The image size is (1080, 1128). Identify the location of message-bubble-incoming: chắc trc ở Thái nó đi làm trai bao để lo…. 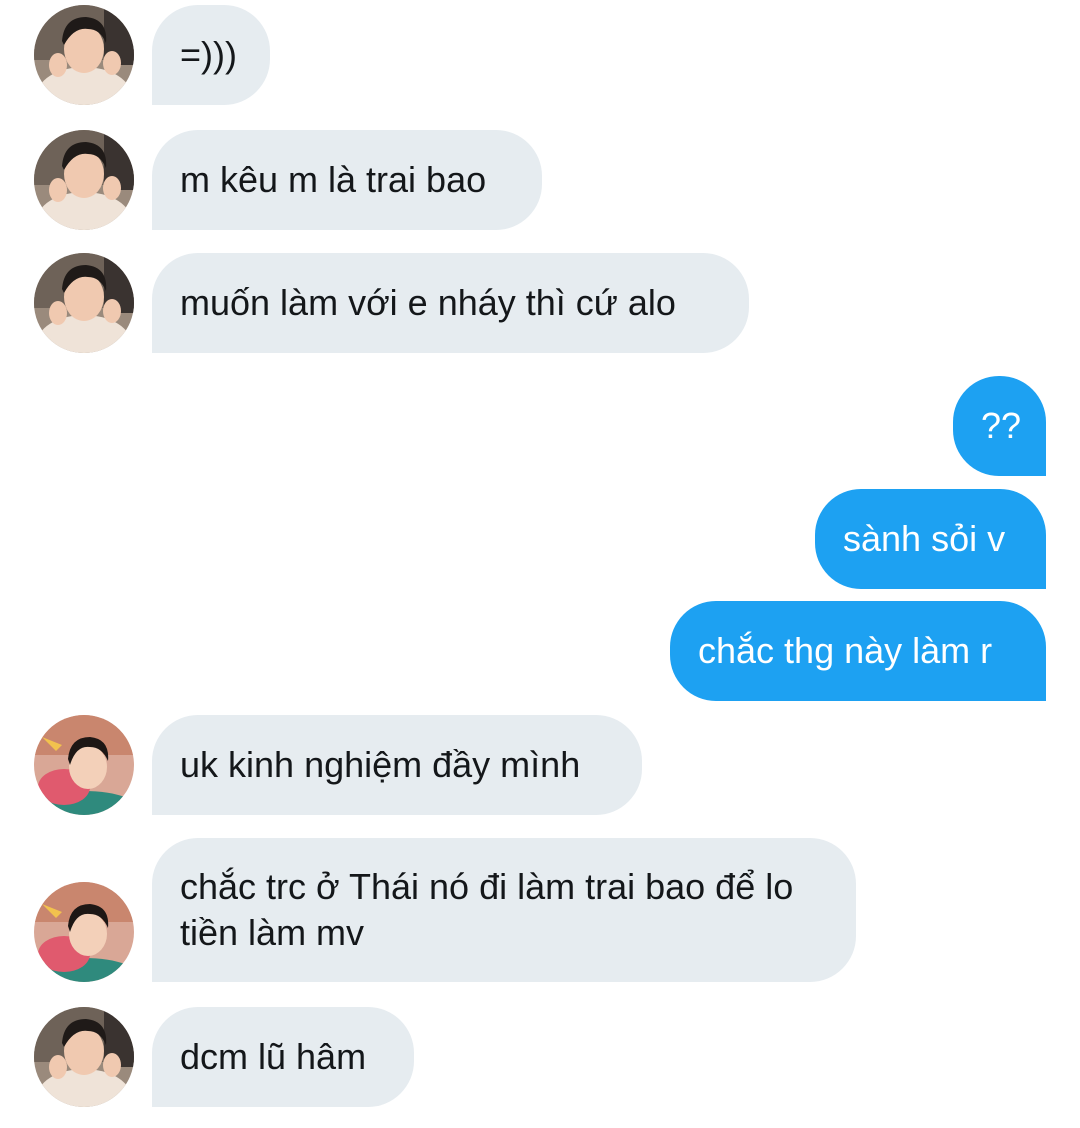
(504, 910).